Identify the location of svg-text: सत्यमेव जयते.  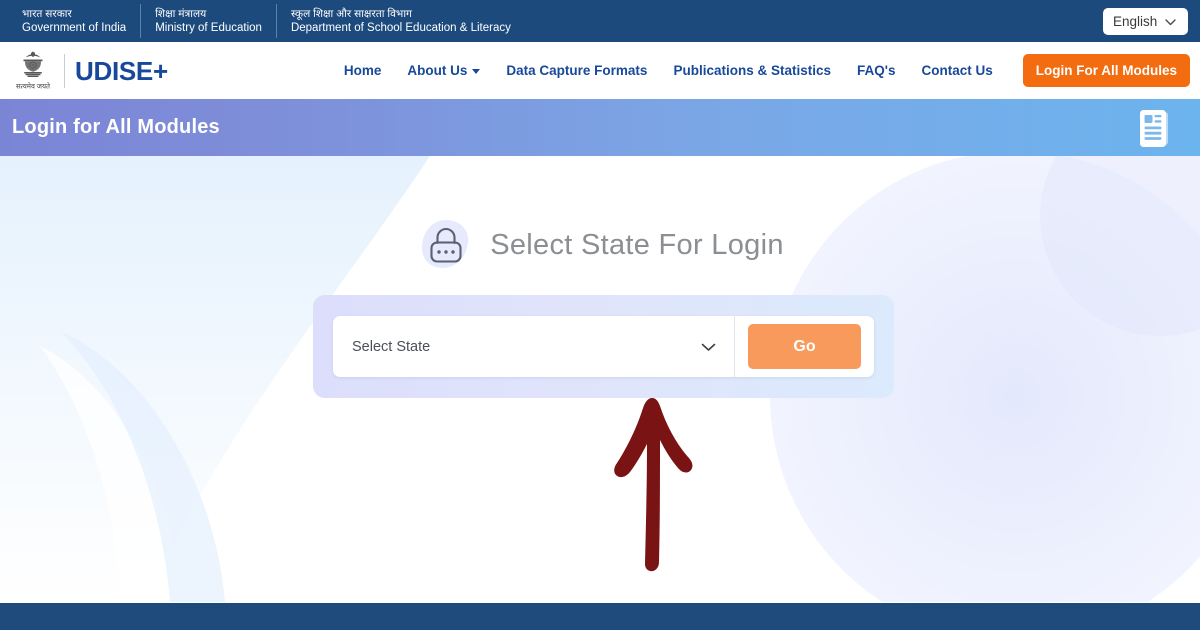
(33, 85).